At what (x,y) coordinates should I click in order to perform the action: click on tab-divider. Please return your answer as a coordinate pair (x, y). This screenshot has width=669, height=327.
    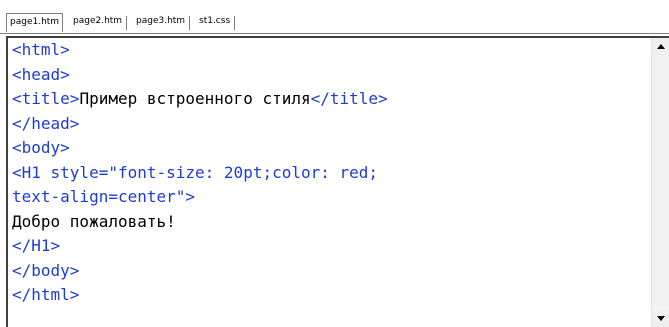
    Looking at the image, I should click on (334, 33).